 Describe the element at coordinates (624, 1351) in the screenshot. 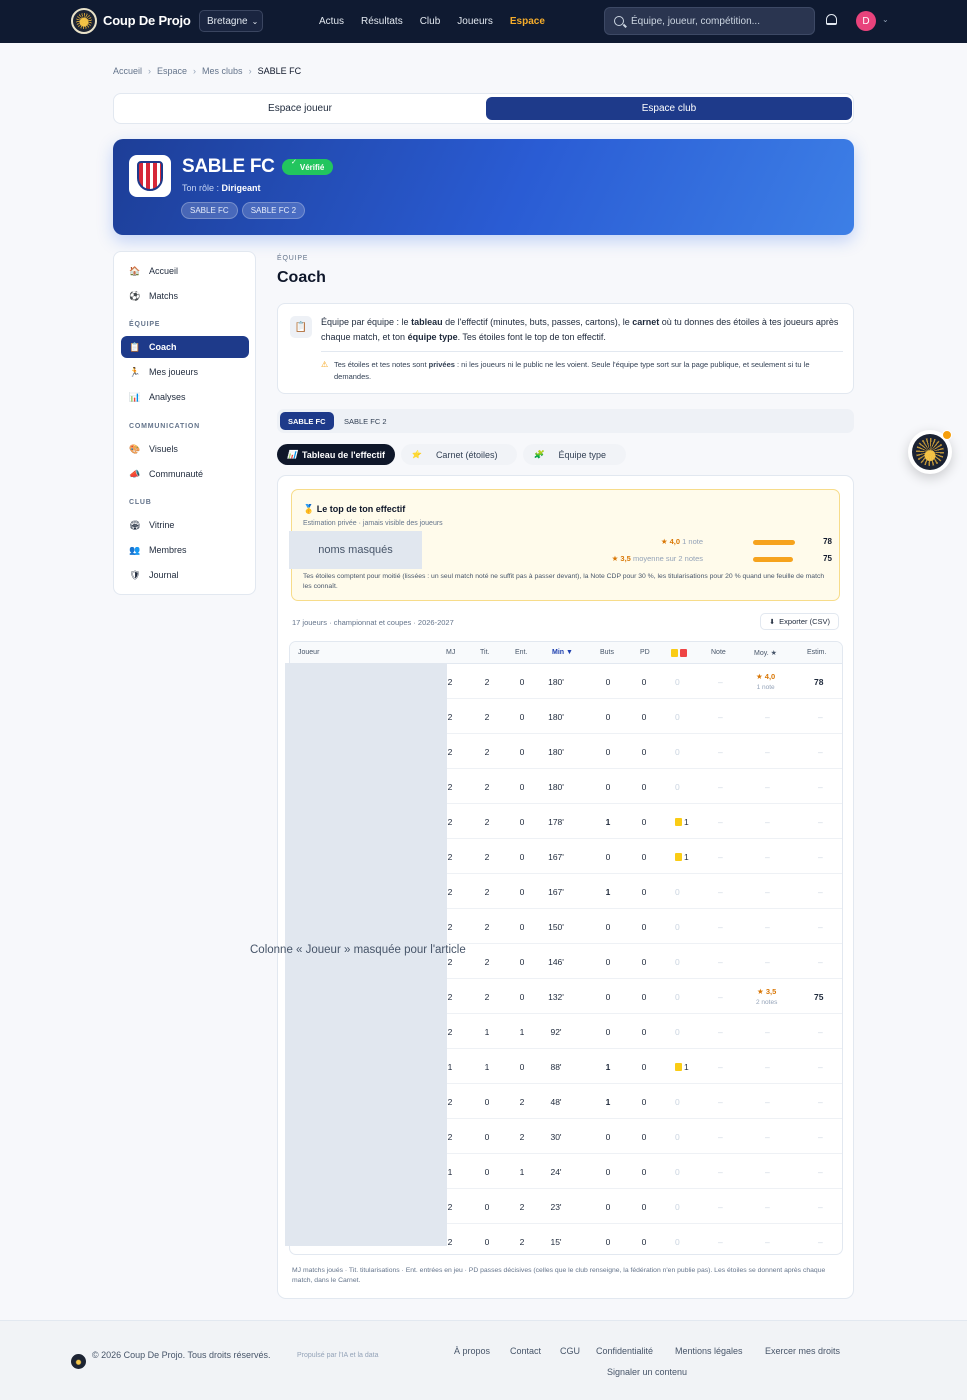

I see `footer-link-confidentialite: Confidentialité` at that location.